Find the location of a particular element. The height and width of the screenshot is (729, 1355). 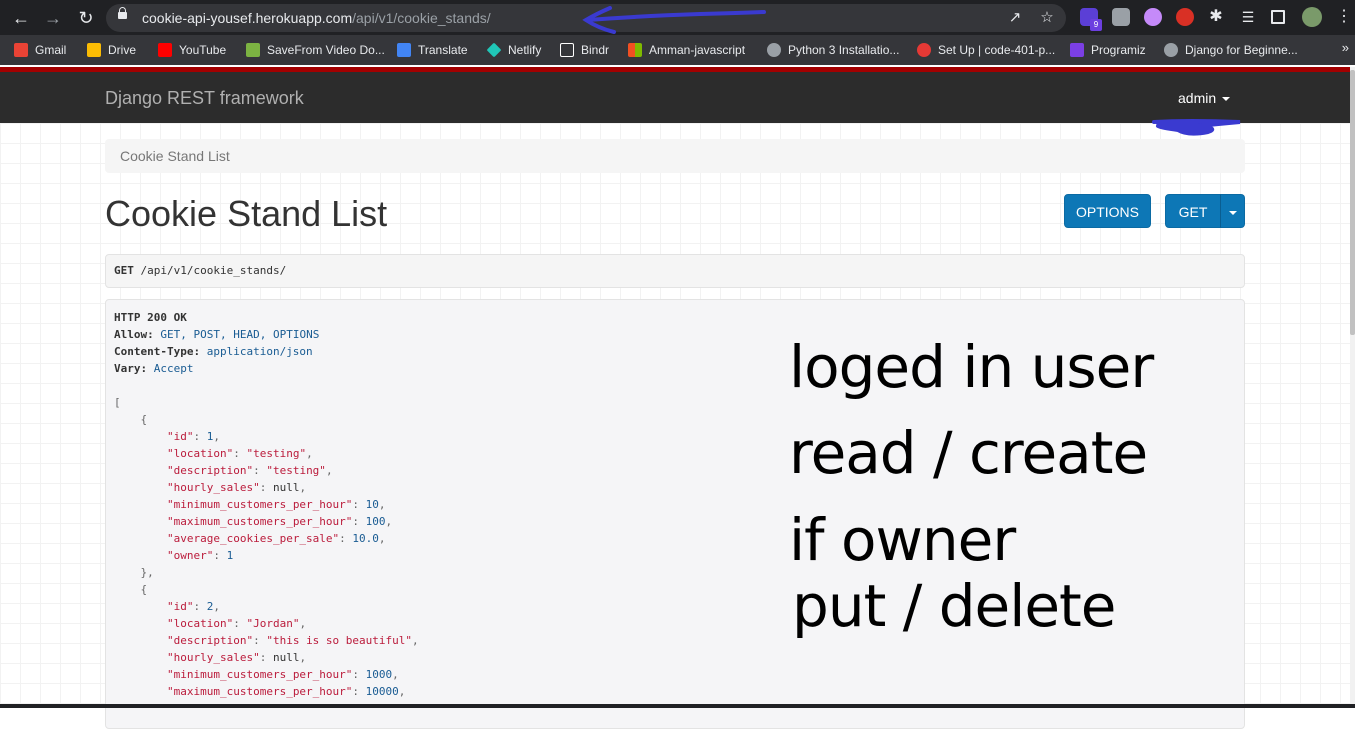

bookmark-gmail: Gmail is located at coordinates (40, 50).